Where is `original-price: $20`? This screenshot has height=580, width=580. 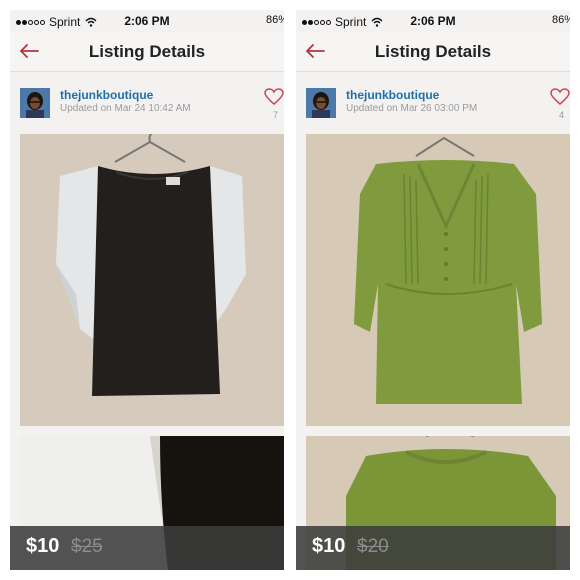
original-price: $20 is located at coordinates (373, 546).